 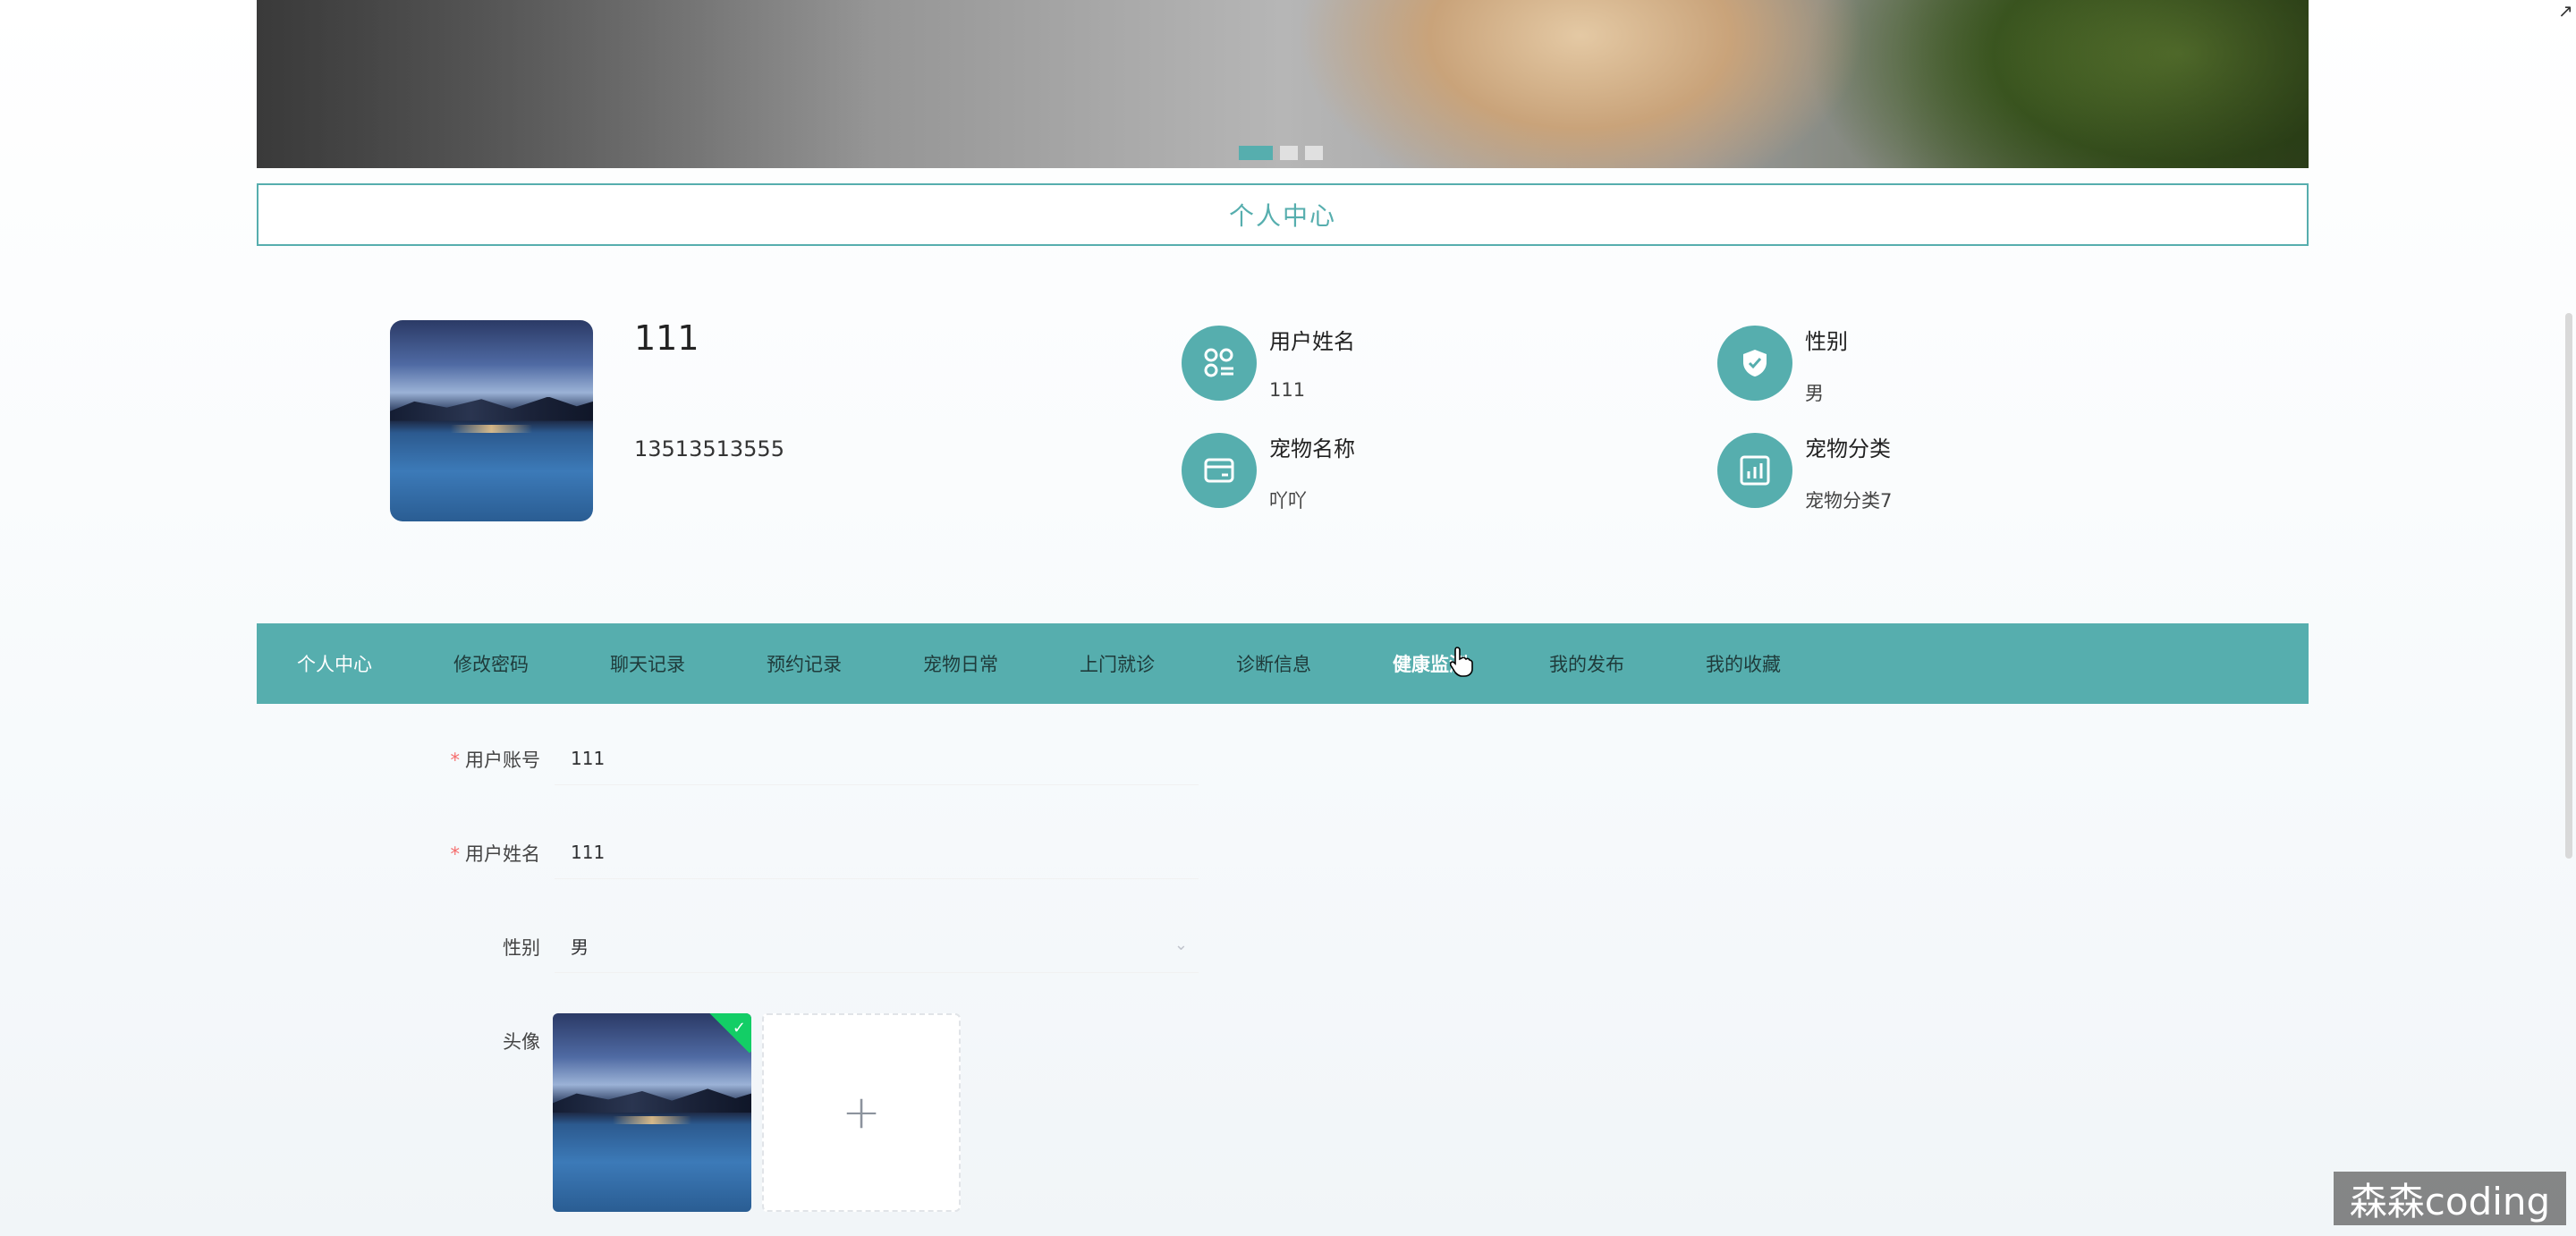 What do you see at coordinates (1814, 393) in the screenshot?
I see `info-value: 男` at bounding box center [1814, 393].